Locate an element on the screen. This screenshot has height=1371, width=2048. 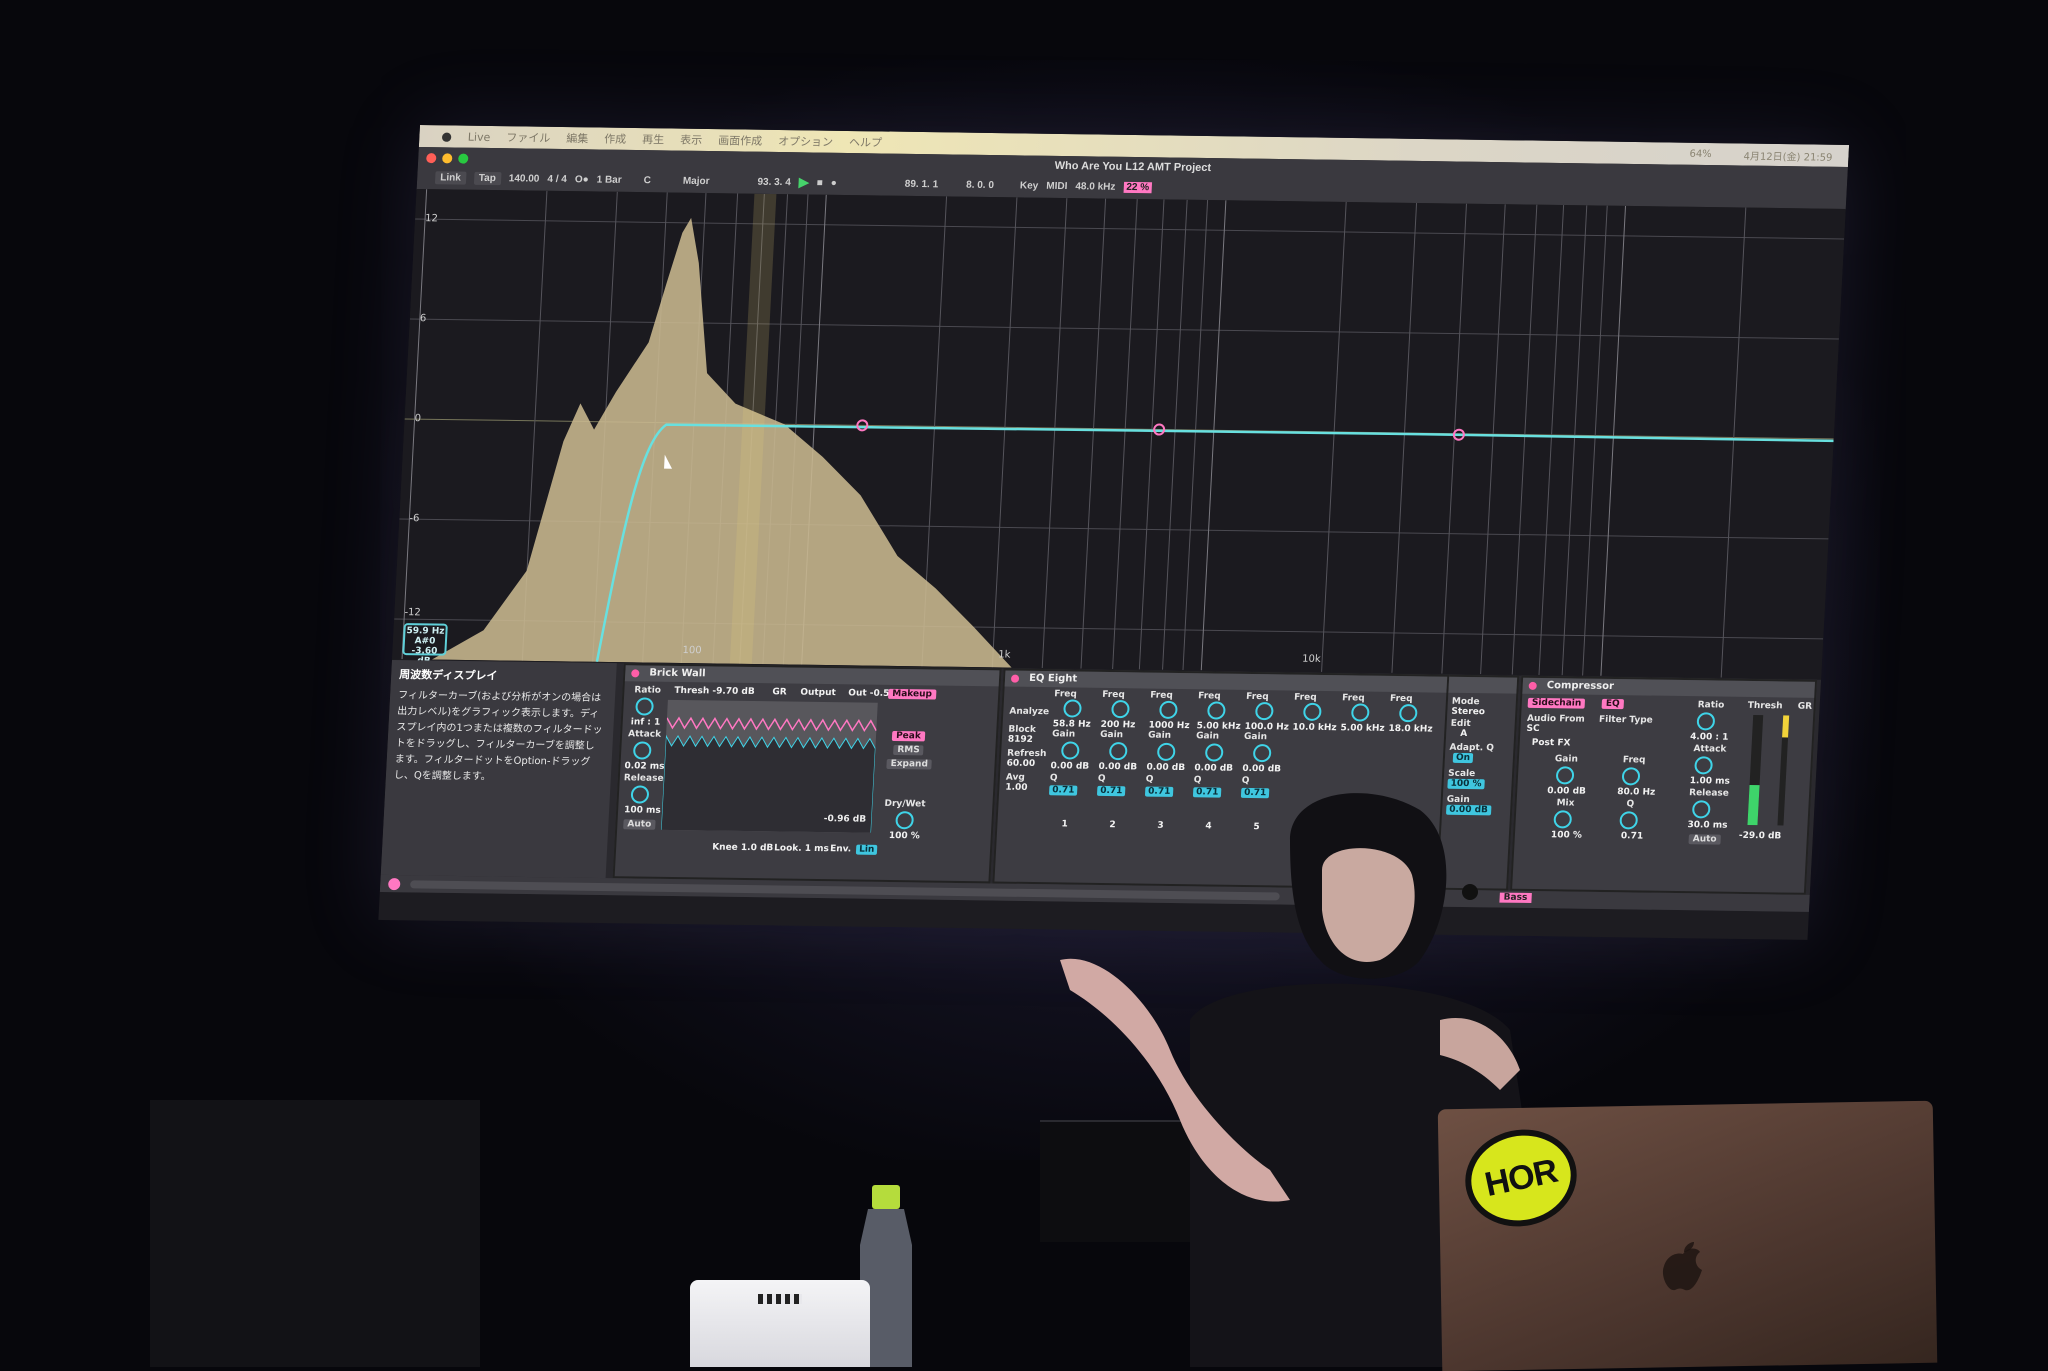
midi-map-button: MIDI is located at coordinates (1057, 185).